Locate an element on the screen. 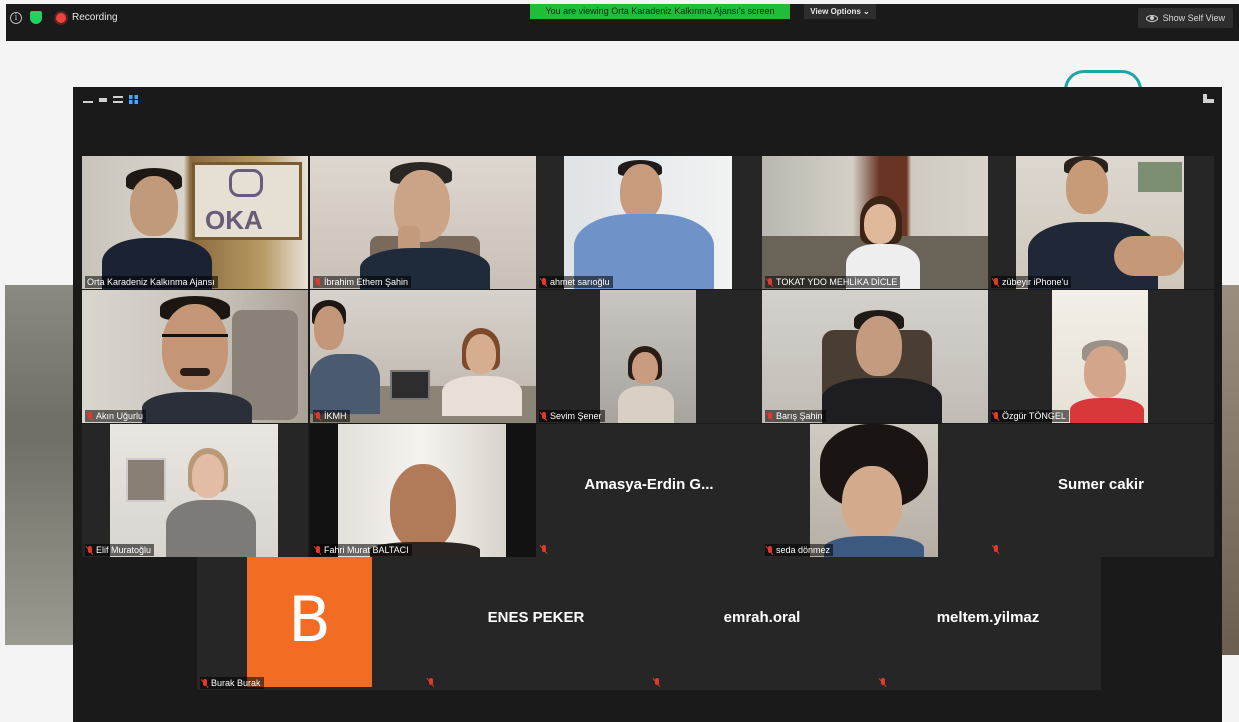 The width and height of the screenshot is (1239, 722). participant-name: TOKAT YDO MEHLİKA DİCLE is located at coordinates (833, 282).